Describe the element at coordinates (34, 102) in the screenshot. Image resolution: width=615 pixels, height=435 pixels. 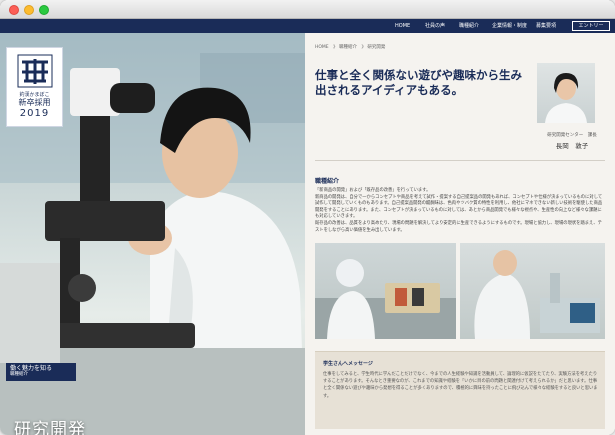
I see `logo-recruit-label: 新卒採用` at that location.